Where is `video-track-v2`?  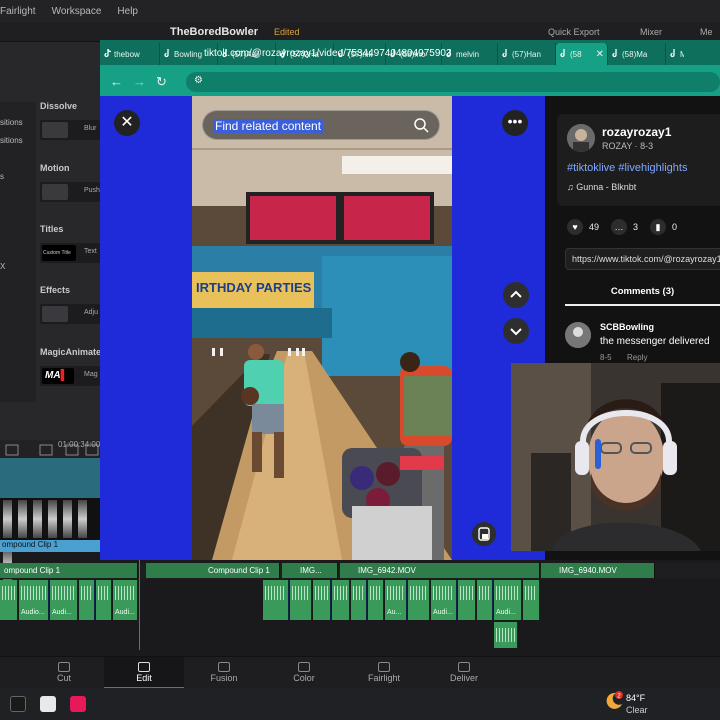 video-track-v2 is located at coordinates (50, 478).